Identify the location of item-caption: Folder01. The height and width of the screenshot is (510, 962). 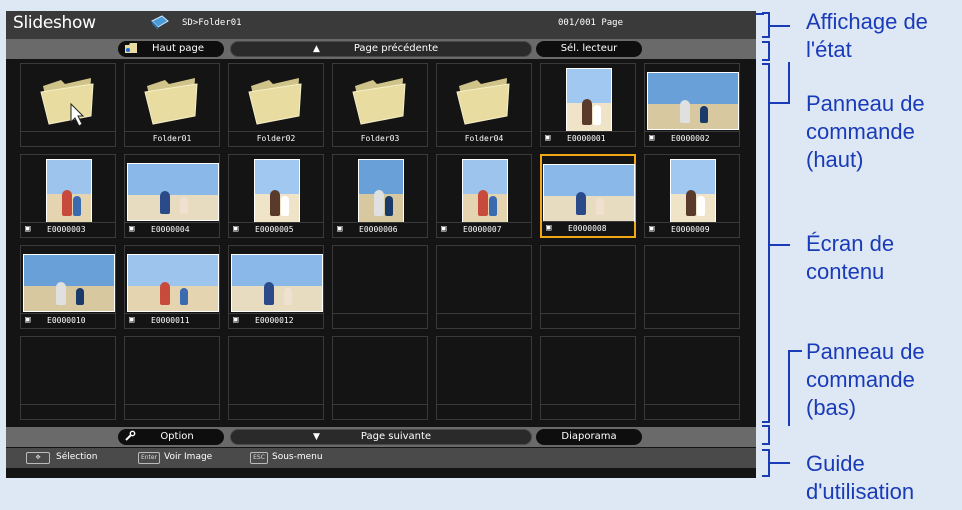
(172, 138).